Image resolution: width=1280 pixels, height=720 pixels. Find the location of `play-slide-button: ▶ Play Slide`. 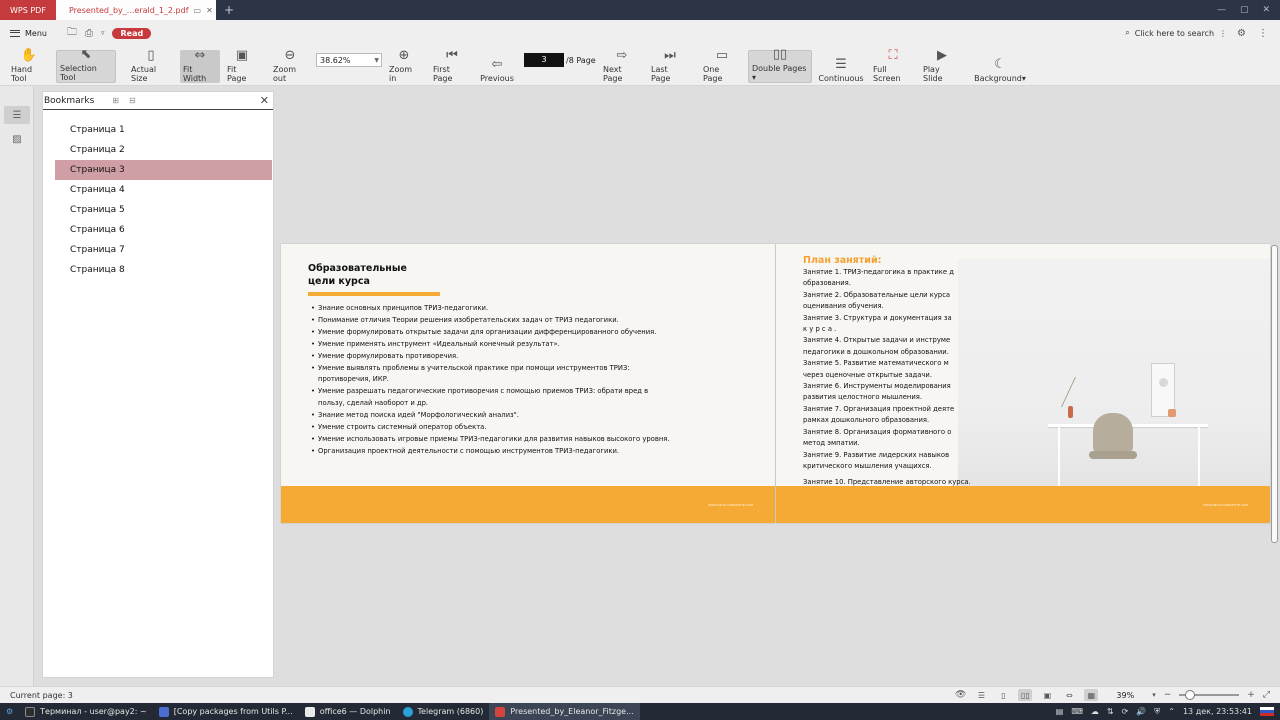

play-slide-button: ▶ Play Slide is located at coordinates (942, 65).